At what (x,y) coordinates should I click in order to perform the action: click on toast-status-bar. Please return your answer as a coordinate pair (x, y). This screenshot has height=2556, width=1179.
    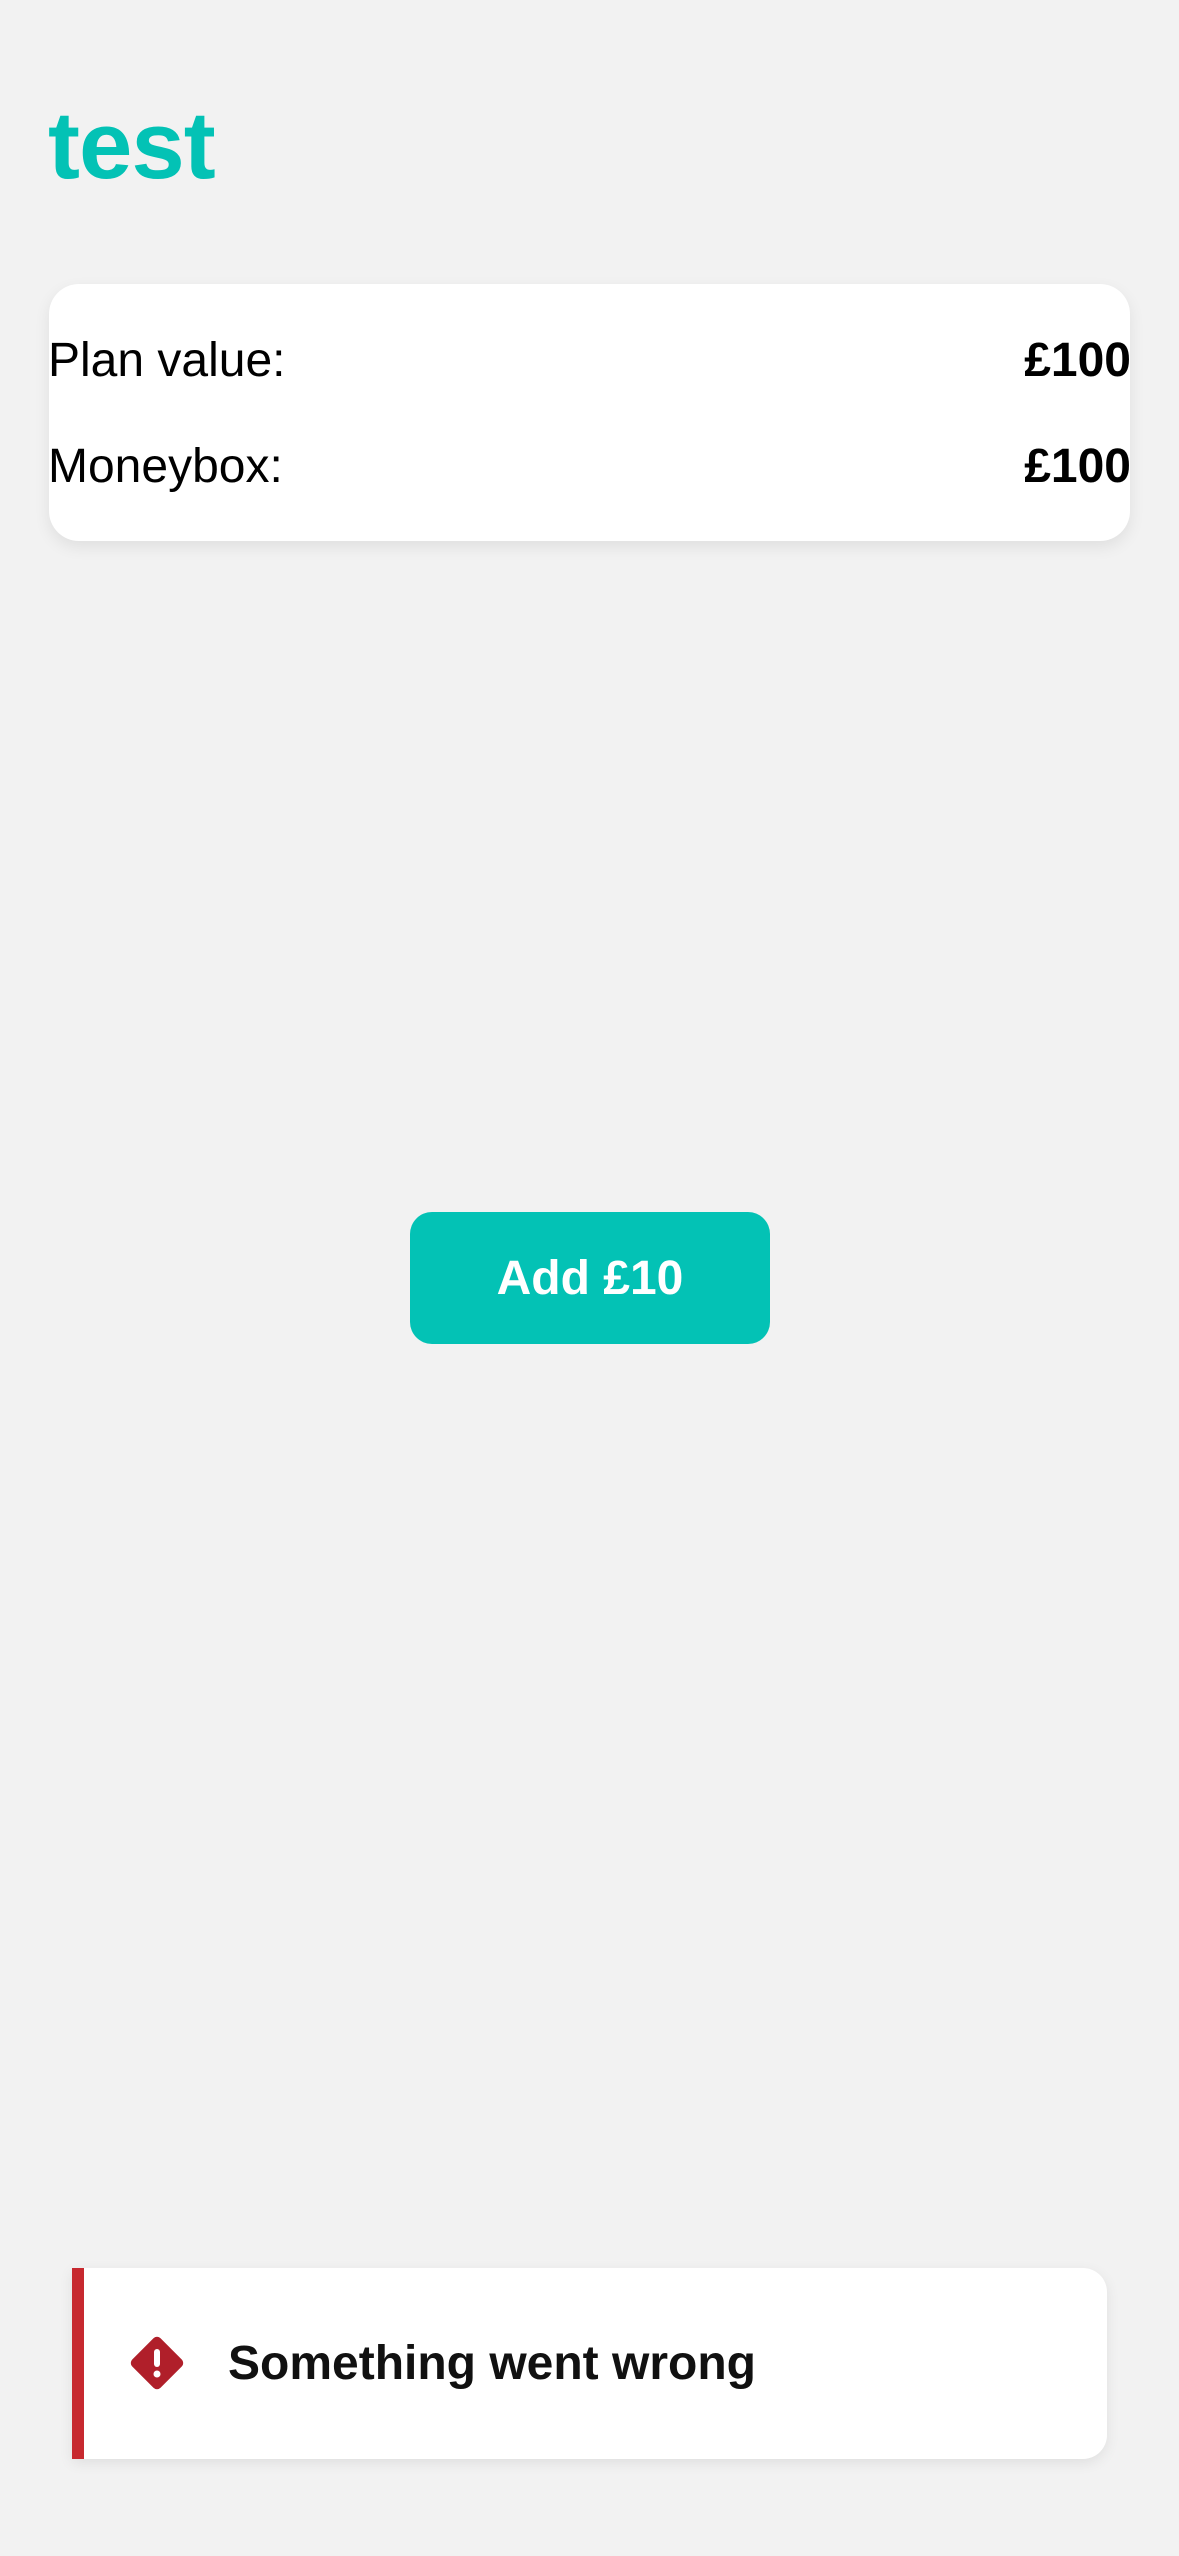
    Looking at the image, I should click on (78, 2363).